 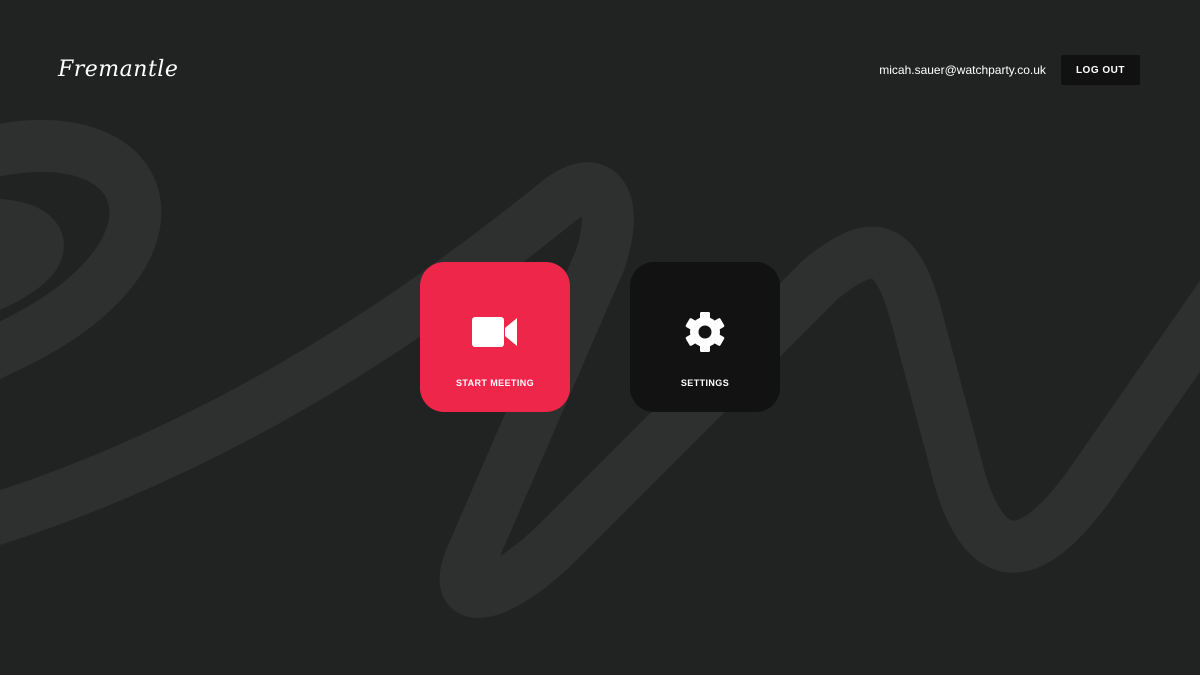 What do you see at coordinates (495, 332) in the screenshot?
I see `video-camera-icon` at bounding box center [495, 332].